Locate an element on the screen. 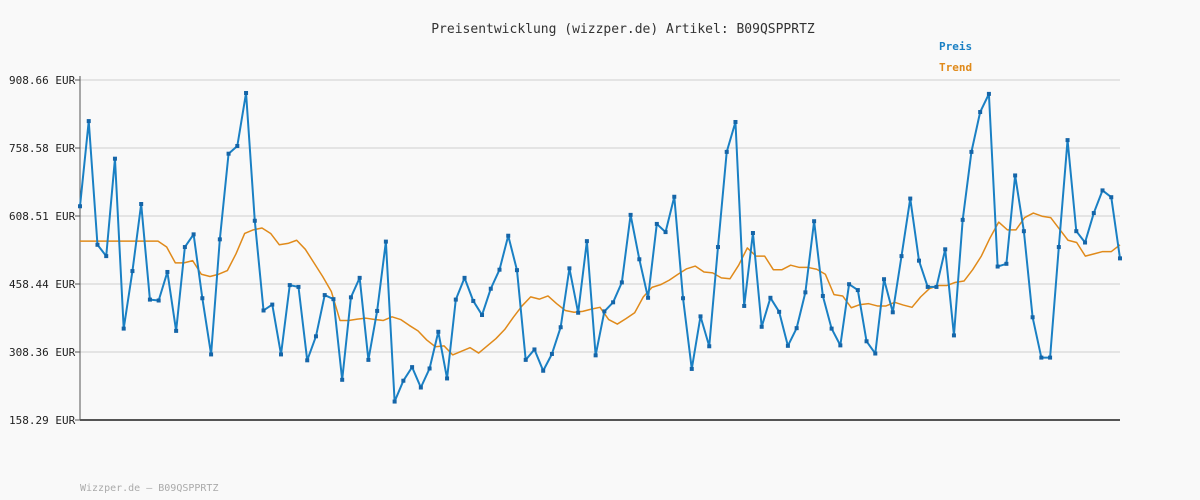  legend: Preis Trend is located at coordinates (955, 57).